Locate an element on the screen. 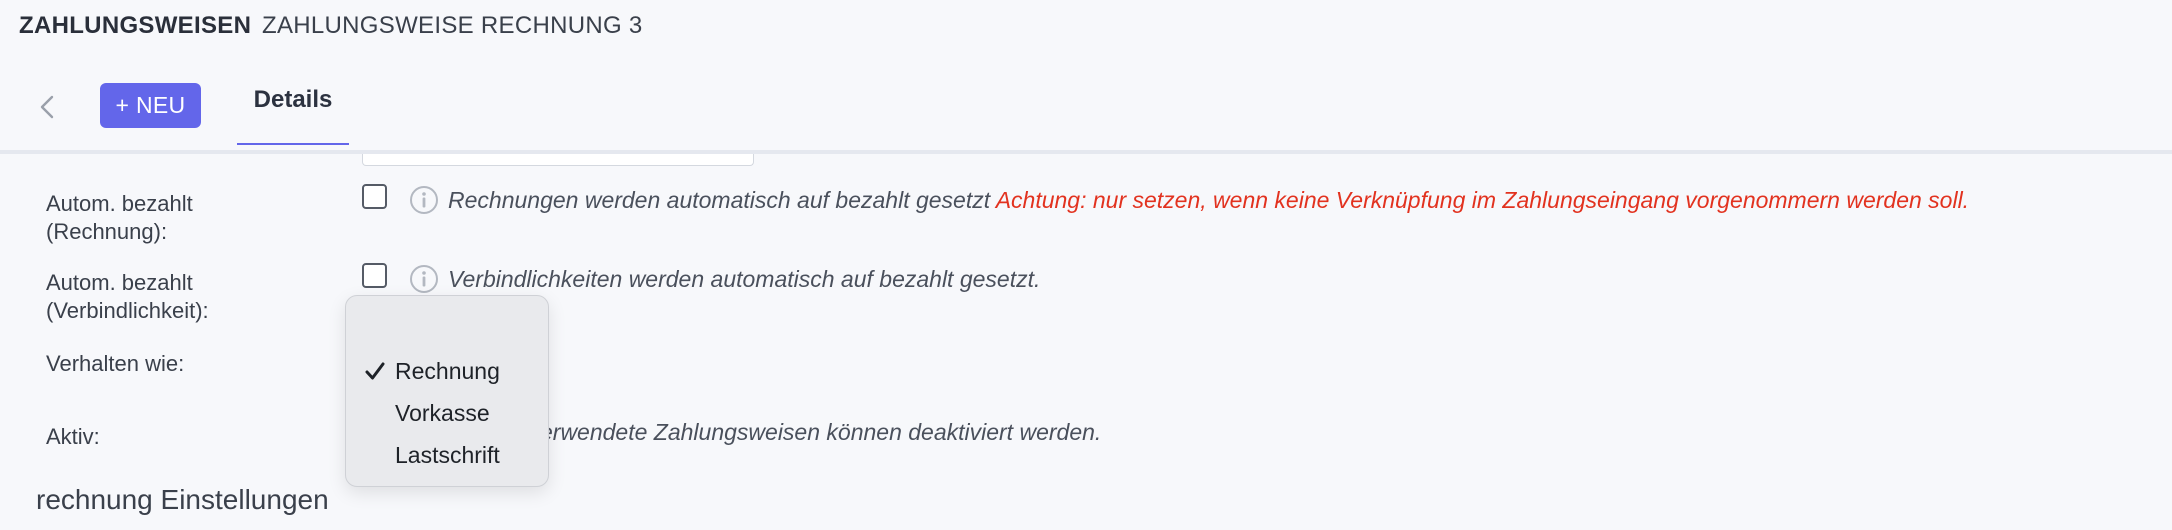 The width and height of the screenshot is (2172, 530). title-bar: ZAHLUNGSWEISEN ZAHLUNGSWEISE RECHNUNG 3 is located at coordinates (1086, 26).